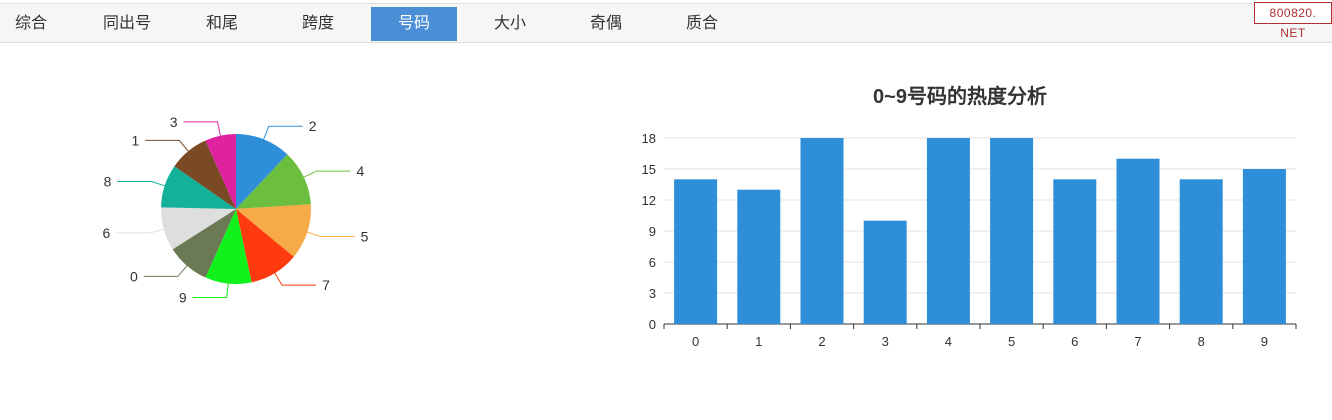 Image resolution: width=1332 pixels, height=420 pixels. I want to click on y-tick-12: 12, so click(649, 200).